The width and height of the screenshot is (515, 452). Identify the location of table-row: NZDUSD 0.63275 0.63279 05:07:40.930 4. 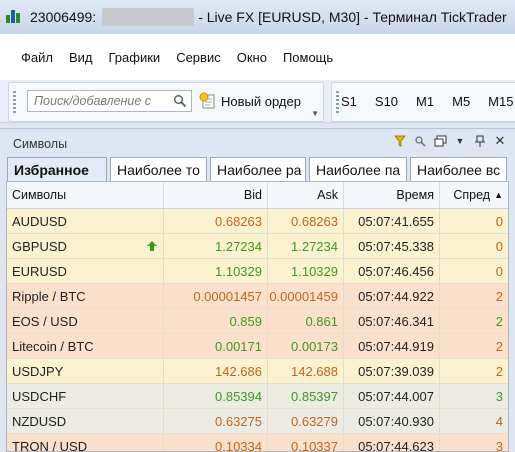
(257, 421).